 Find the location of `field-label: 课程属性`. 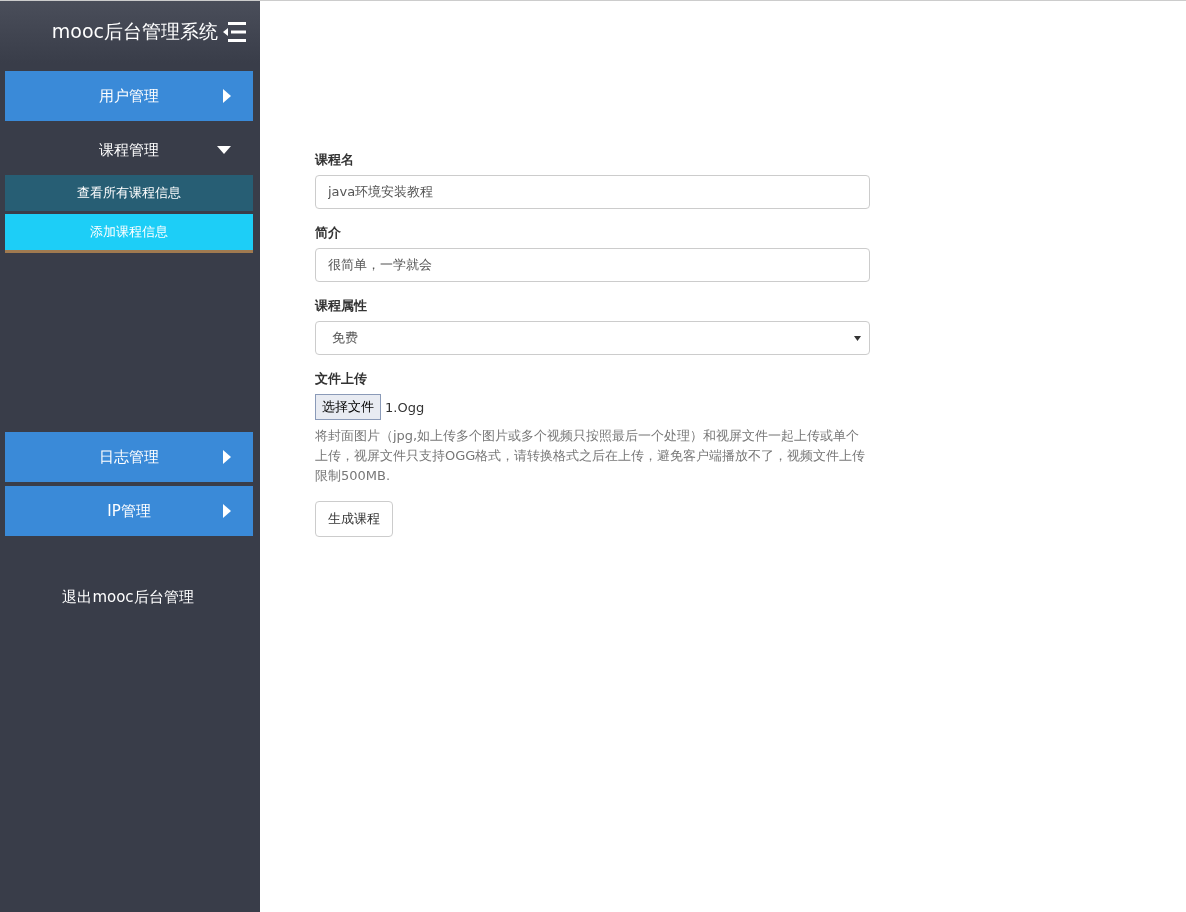

field-label: 课程属性 is located at coordinates (341, 306).